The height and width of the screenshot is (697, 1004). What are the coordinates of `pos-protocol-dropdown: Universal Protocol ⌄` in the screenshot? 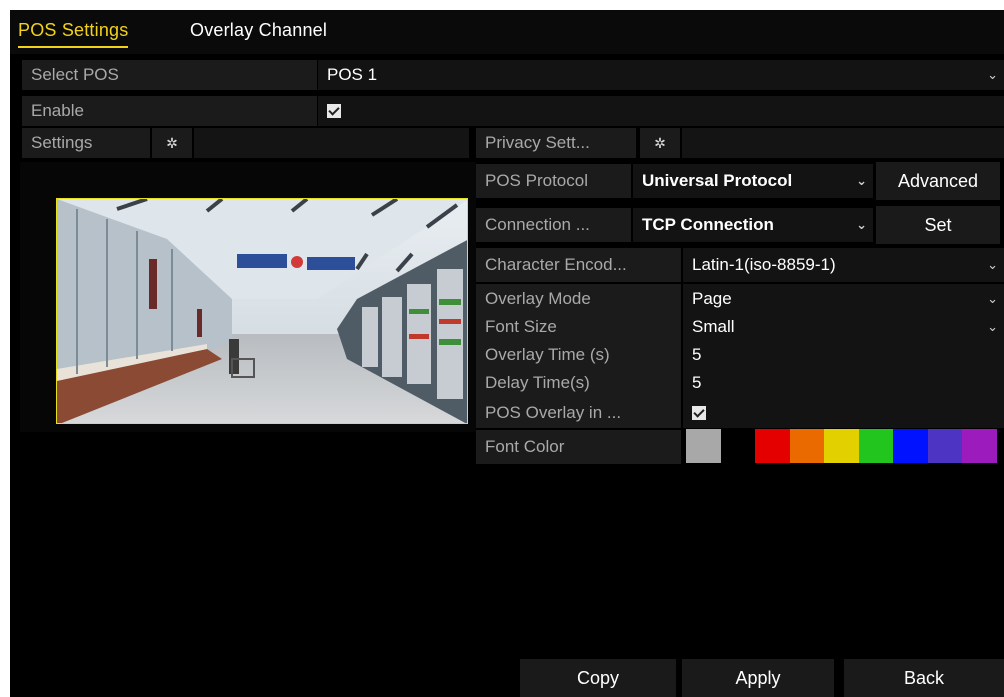 It's located at (753, 181).